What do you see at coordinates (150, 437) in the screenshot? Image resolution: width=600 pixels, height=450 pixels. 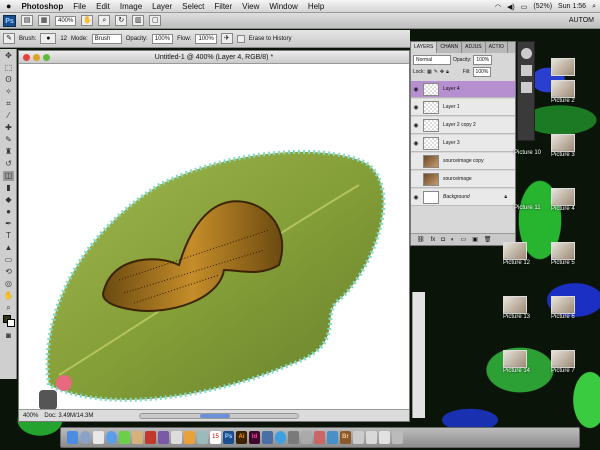 I see `itunes-icon` at bounding box center [150, 437].